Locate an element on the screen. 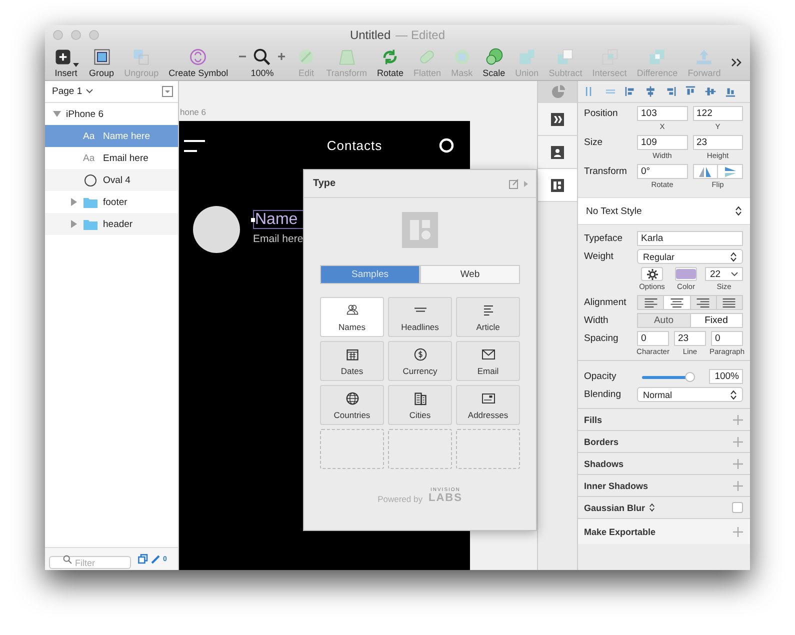 Image resolution: width=795 pixels, height=635 pixels. chevron-down-icon is located at coordinates (734, 274).